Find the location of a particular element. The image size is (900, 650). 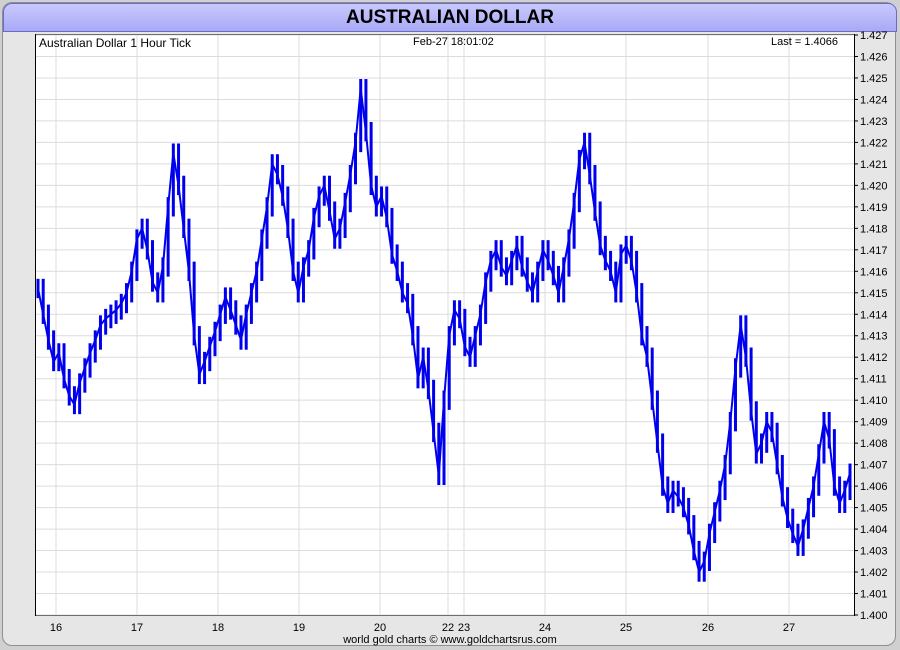

last-price: Last = 1.4066 is located at coordinates (804, 42).